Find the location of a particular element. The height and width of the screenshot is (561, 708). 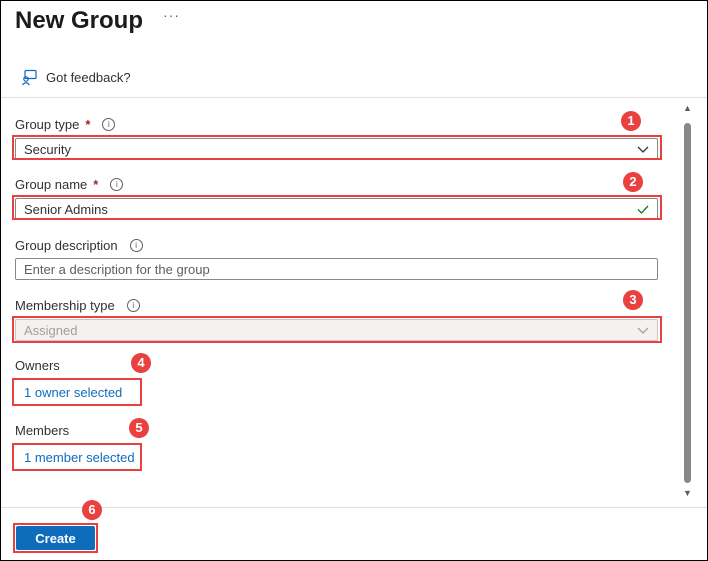

group-description-label: Group description i is located at coordinates (79, 245).